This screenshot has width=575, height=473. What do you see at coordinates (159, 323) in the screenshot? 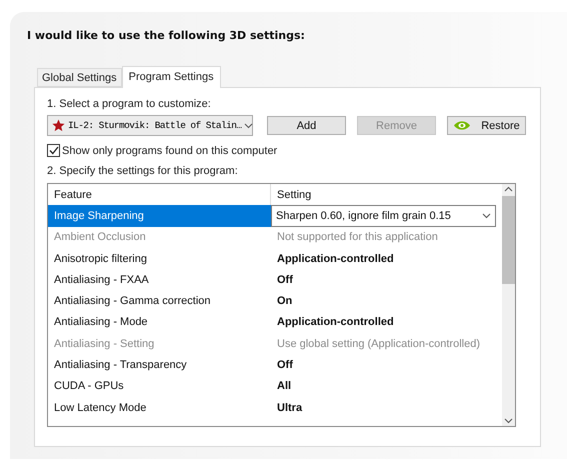
I see `feature-cell: Antialiasing - Mode` at bounding box center [159, 323].